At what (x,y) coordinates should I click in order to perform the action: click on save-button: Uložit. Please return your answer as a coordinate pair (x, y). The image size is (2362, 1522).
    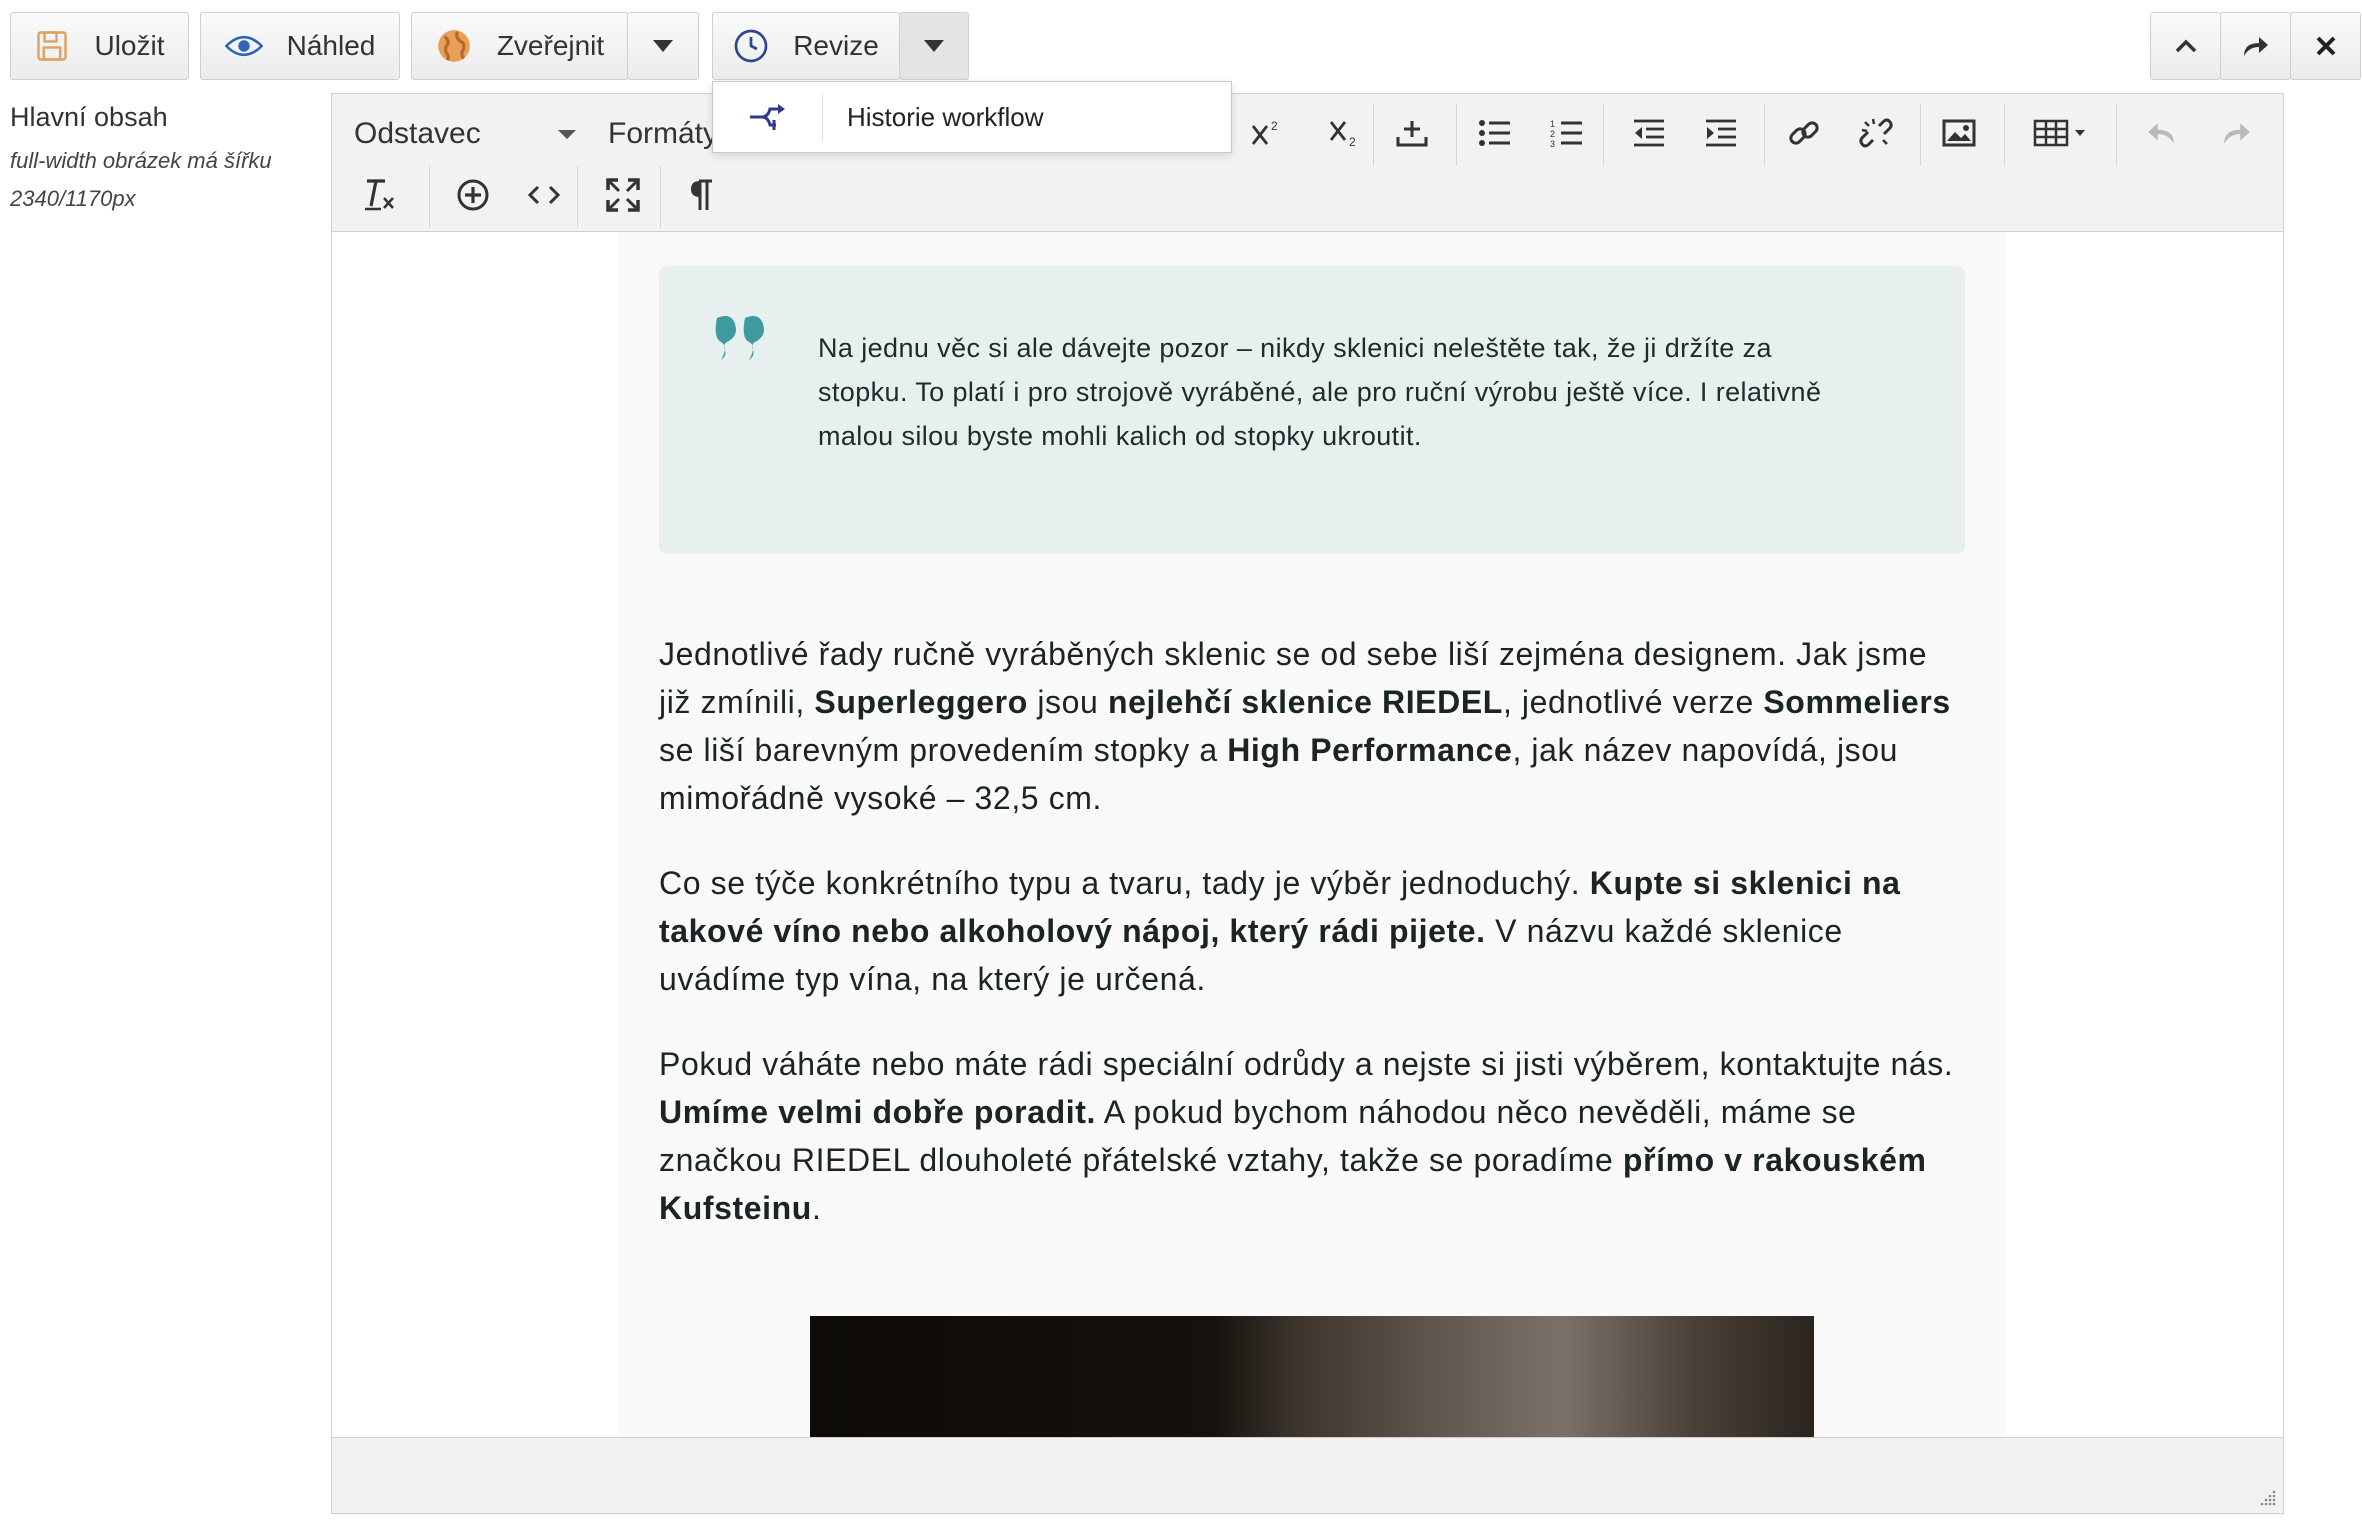
    Looking at the image, I should click on (99, 46).